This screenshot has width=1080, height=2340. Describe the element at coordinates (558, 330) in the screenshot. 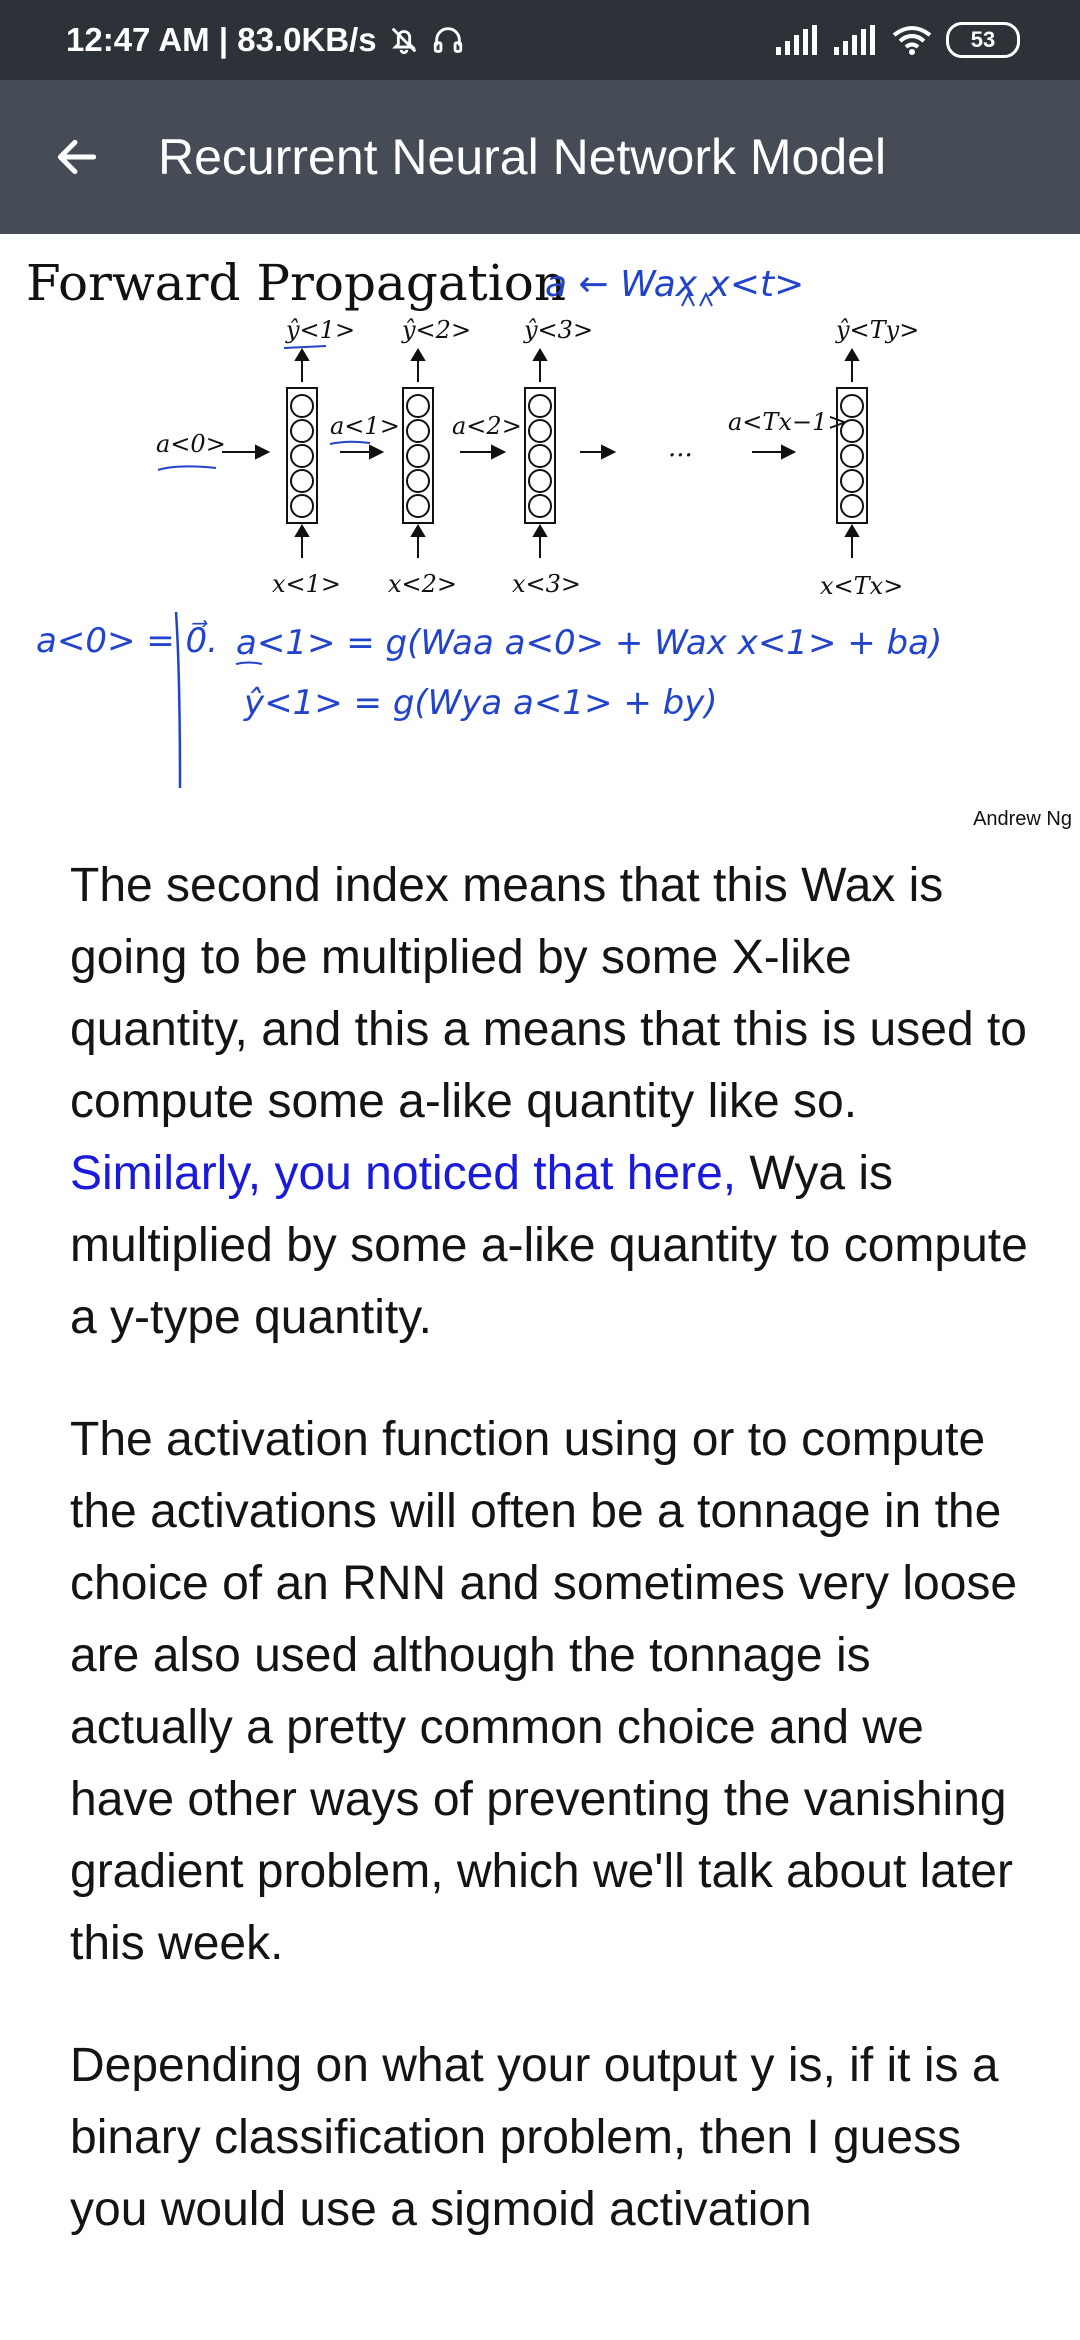

I see `output-label: ŷ<3>` at that location.